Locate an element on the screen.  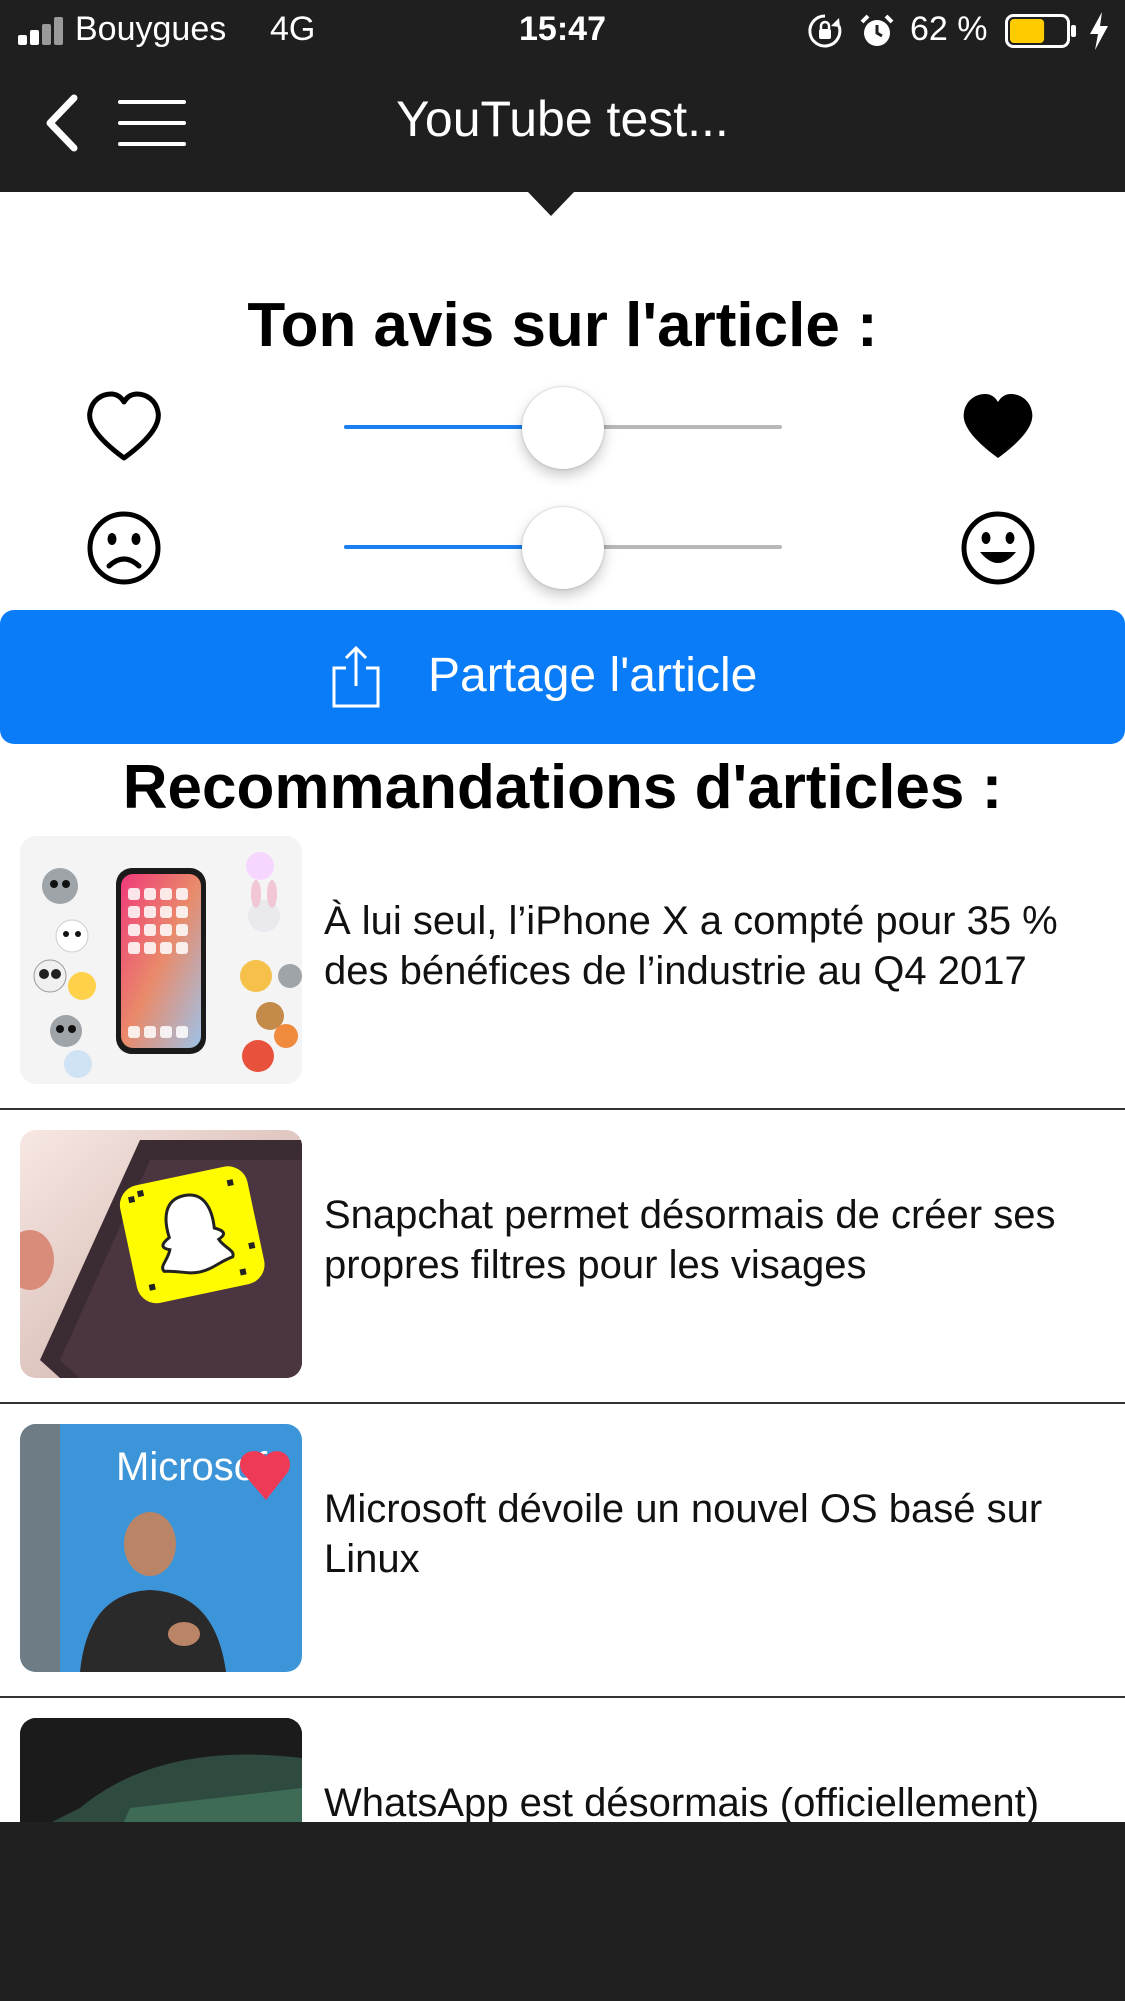
battery-percentage: 62 % is located at coordinates (949, 29).